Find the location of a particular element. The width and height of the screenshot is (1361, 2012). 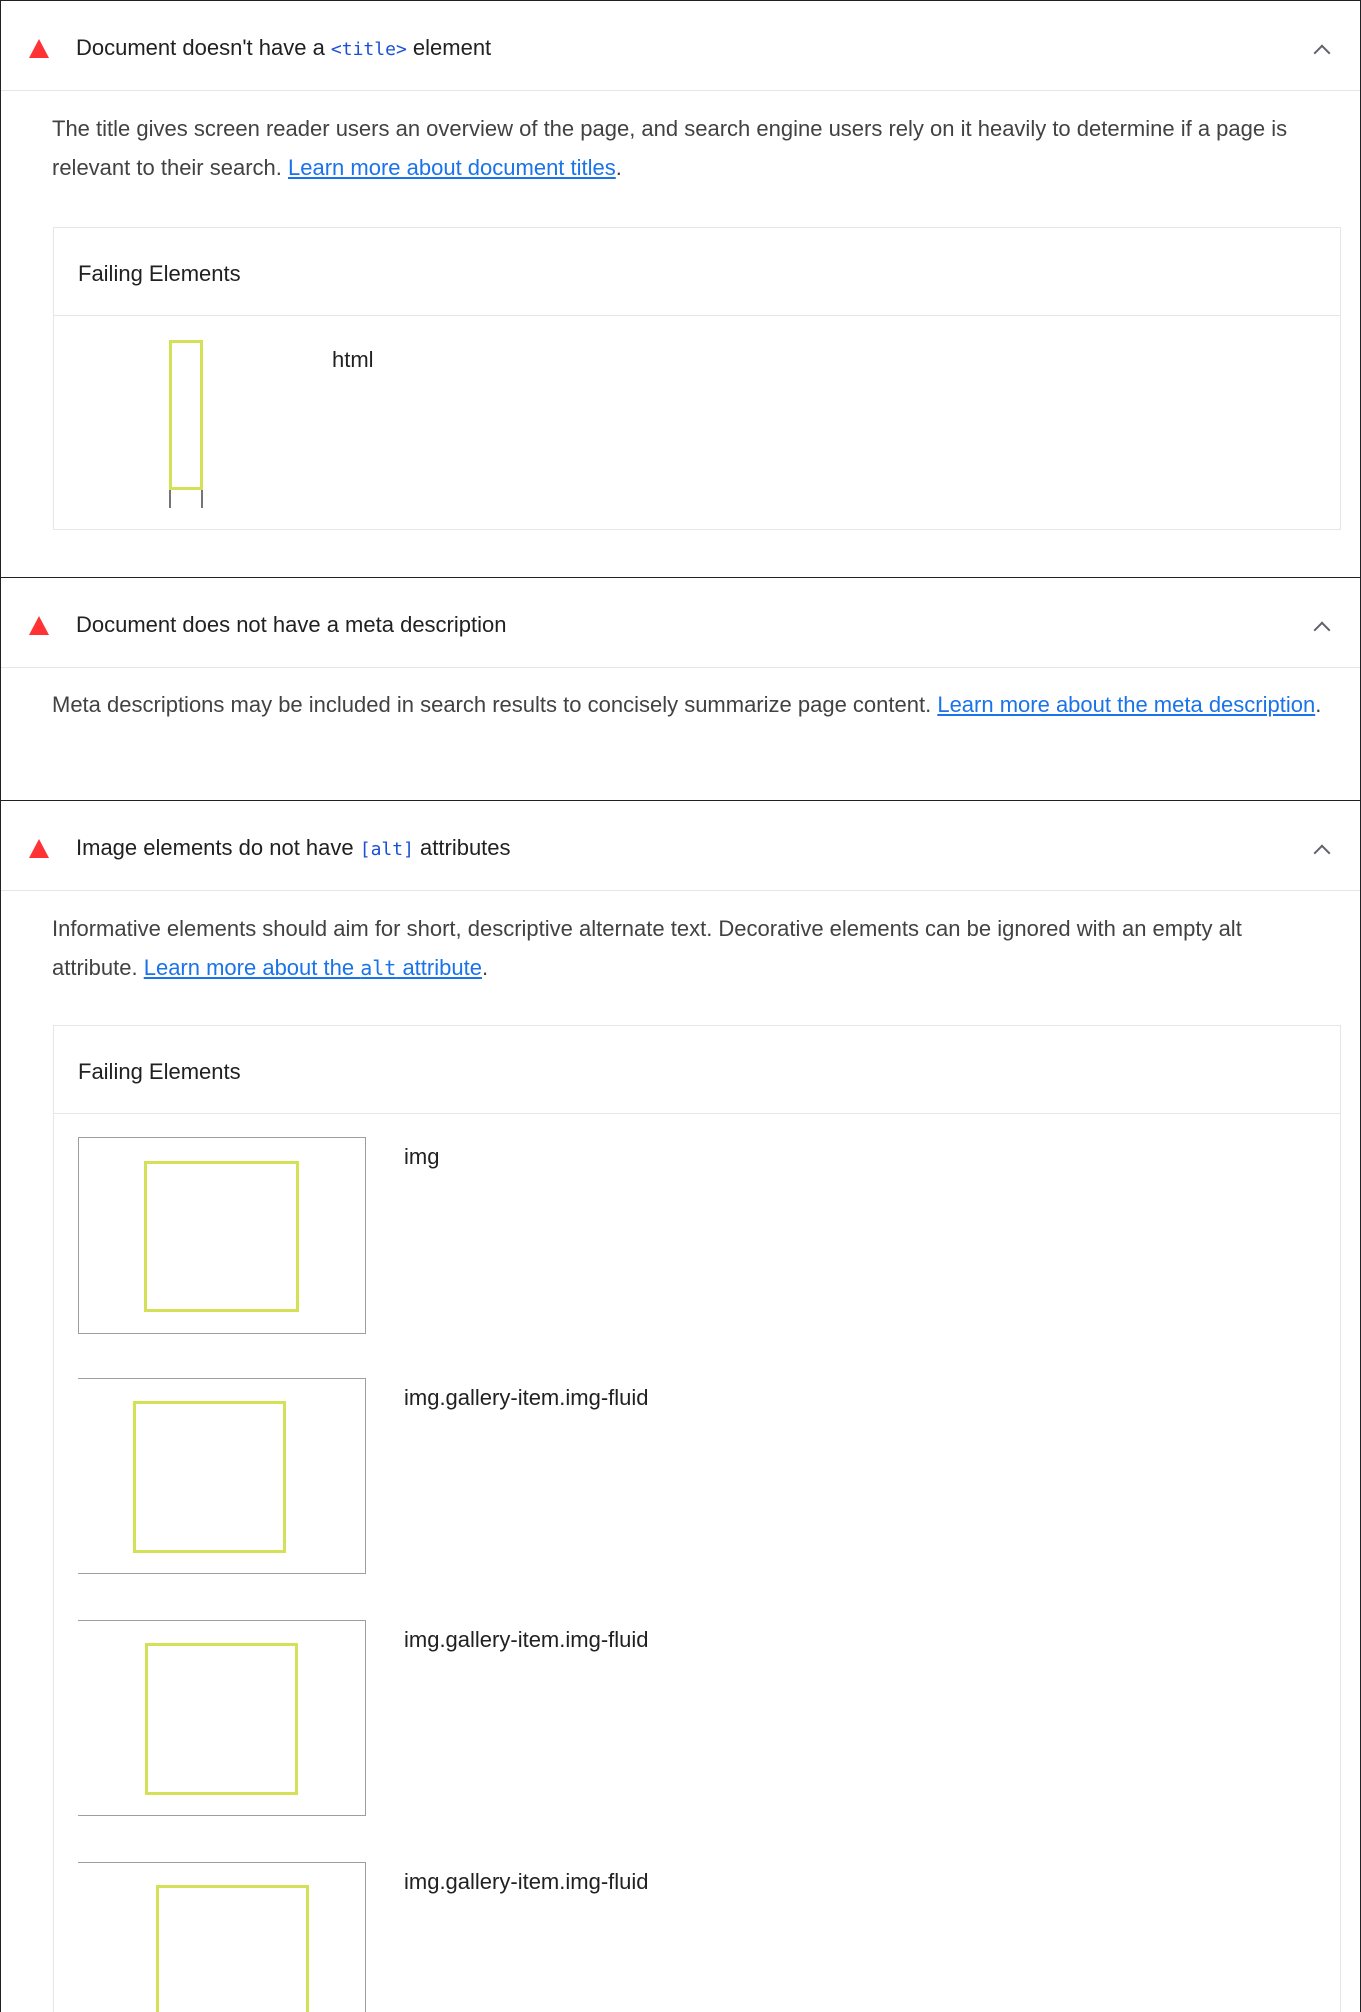

table-row: html is located at coordinates (697, 423).